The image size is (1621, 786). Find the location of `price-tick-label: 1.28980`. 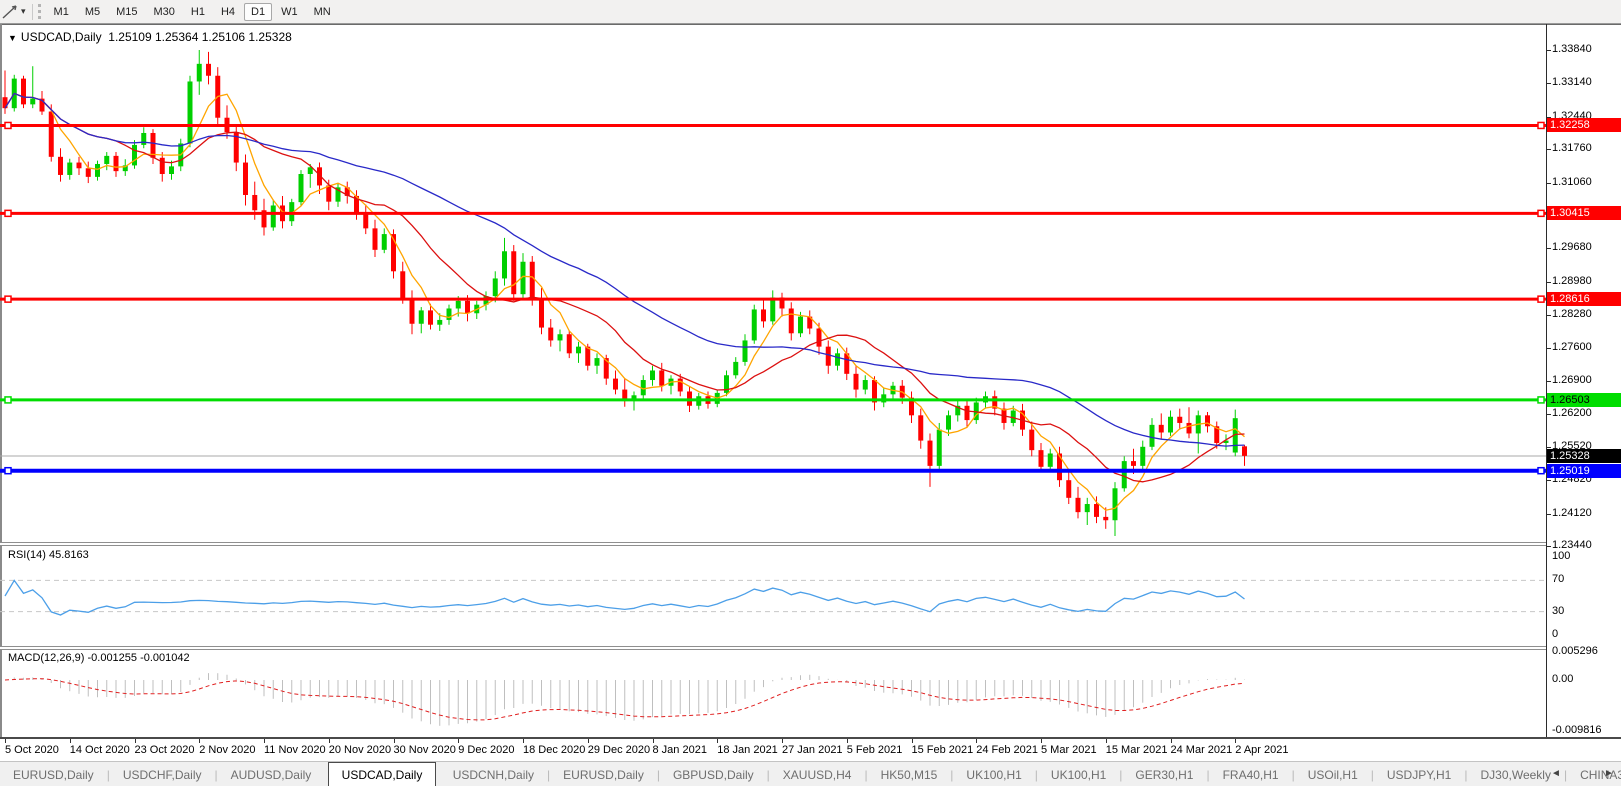

price-tick-label: 1.28980 is located at coordinates (1572, 280).